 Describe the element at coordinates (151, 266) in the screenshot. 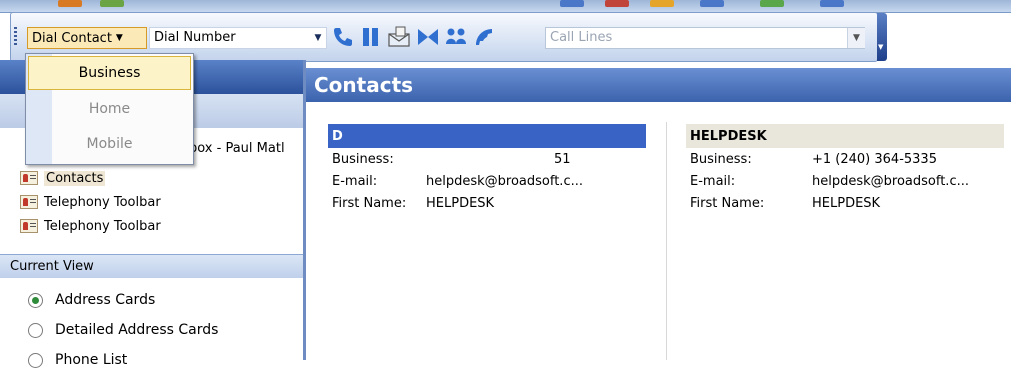

I see `current-view-header: Current View` at that location.